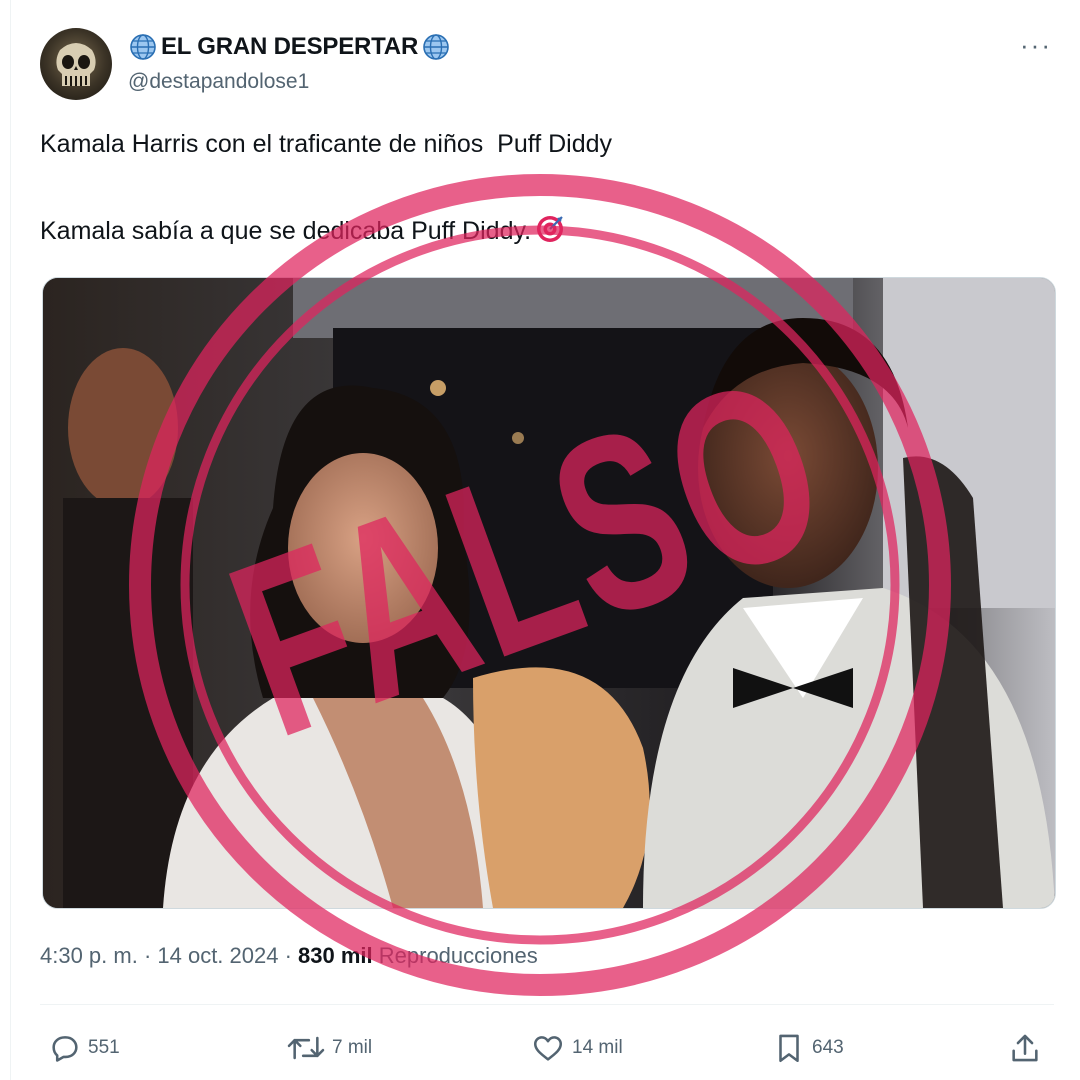  Describe the element at coordinates (329, 1048) in the screenshot. I see `retweet-button: 7 mil` at that location.